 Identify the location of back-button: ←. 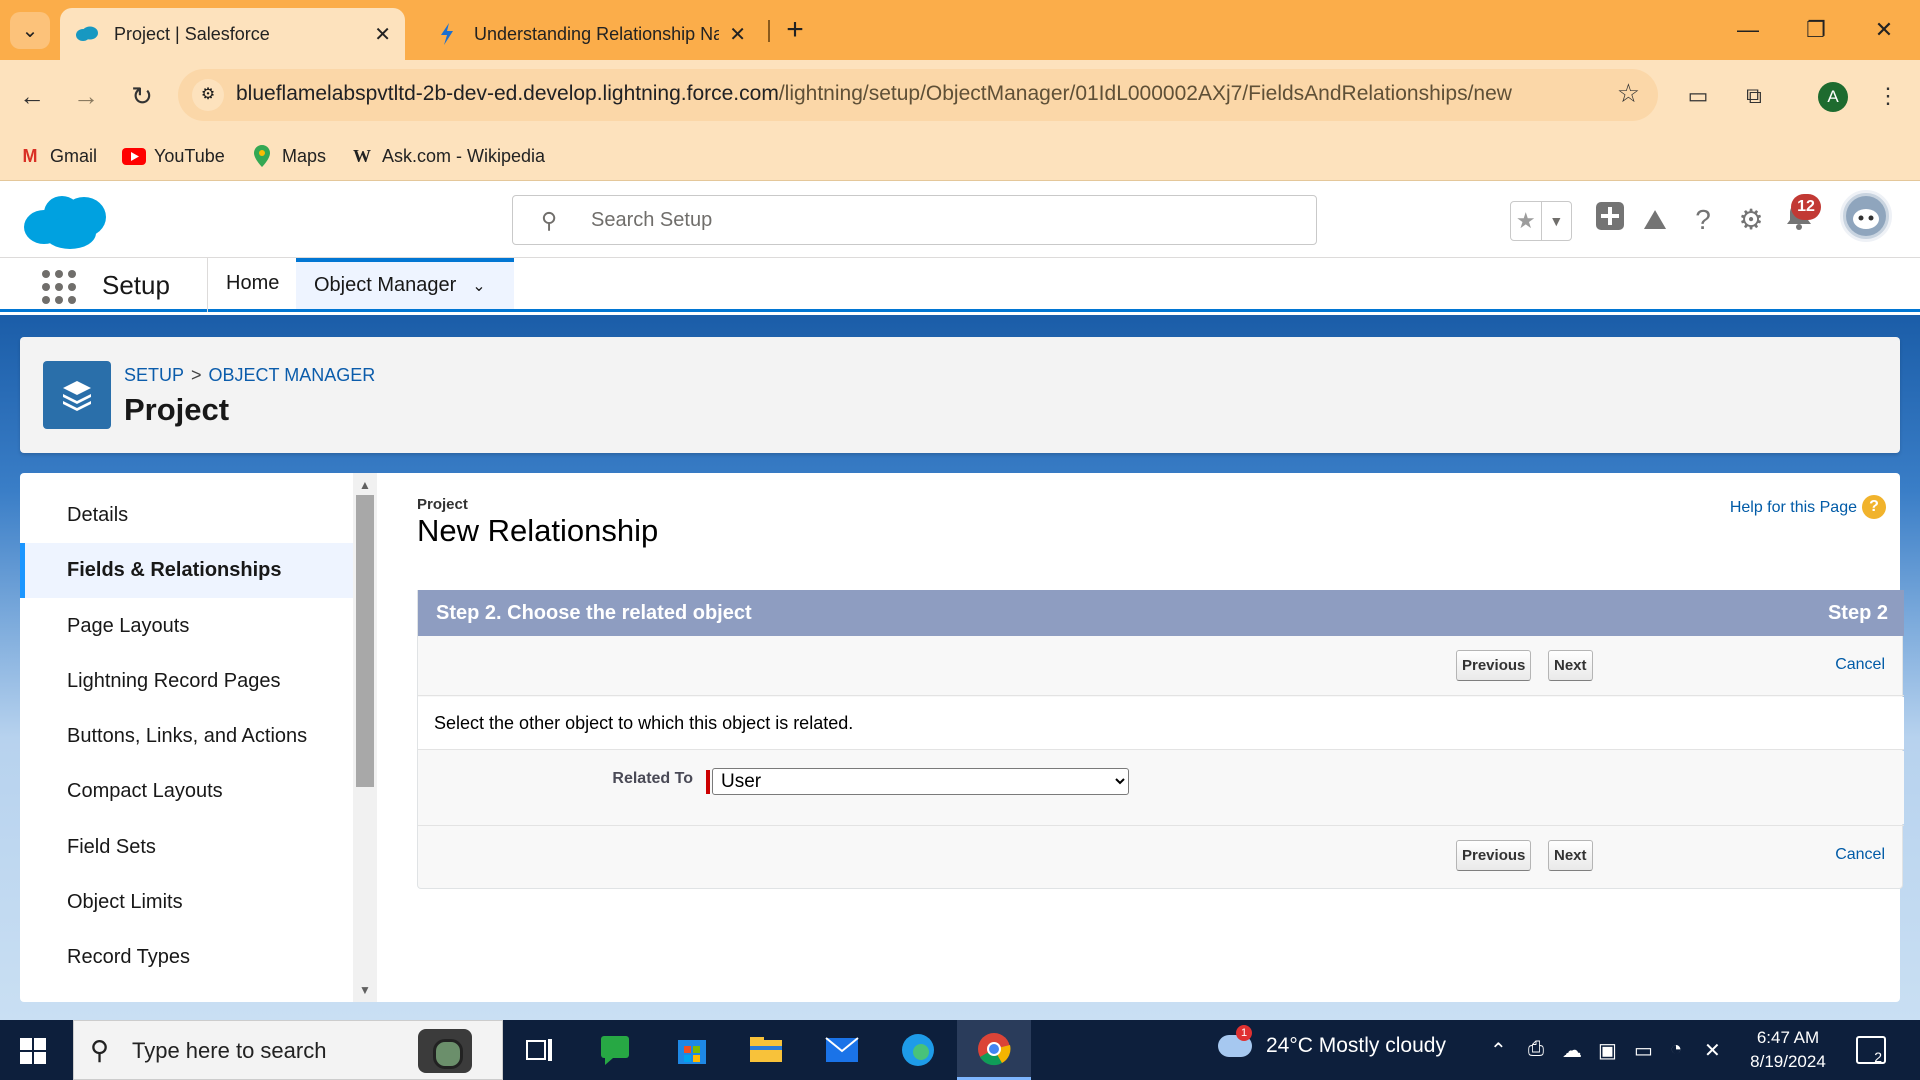
(32, 96).